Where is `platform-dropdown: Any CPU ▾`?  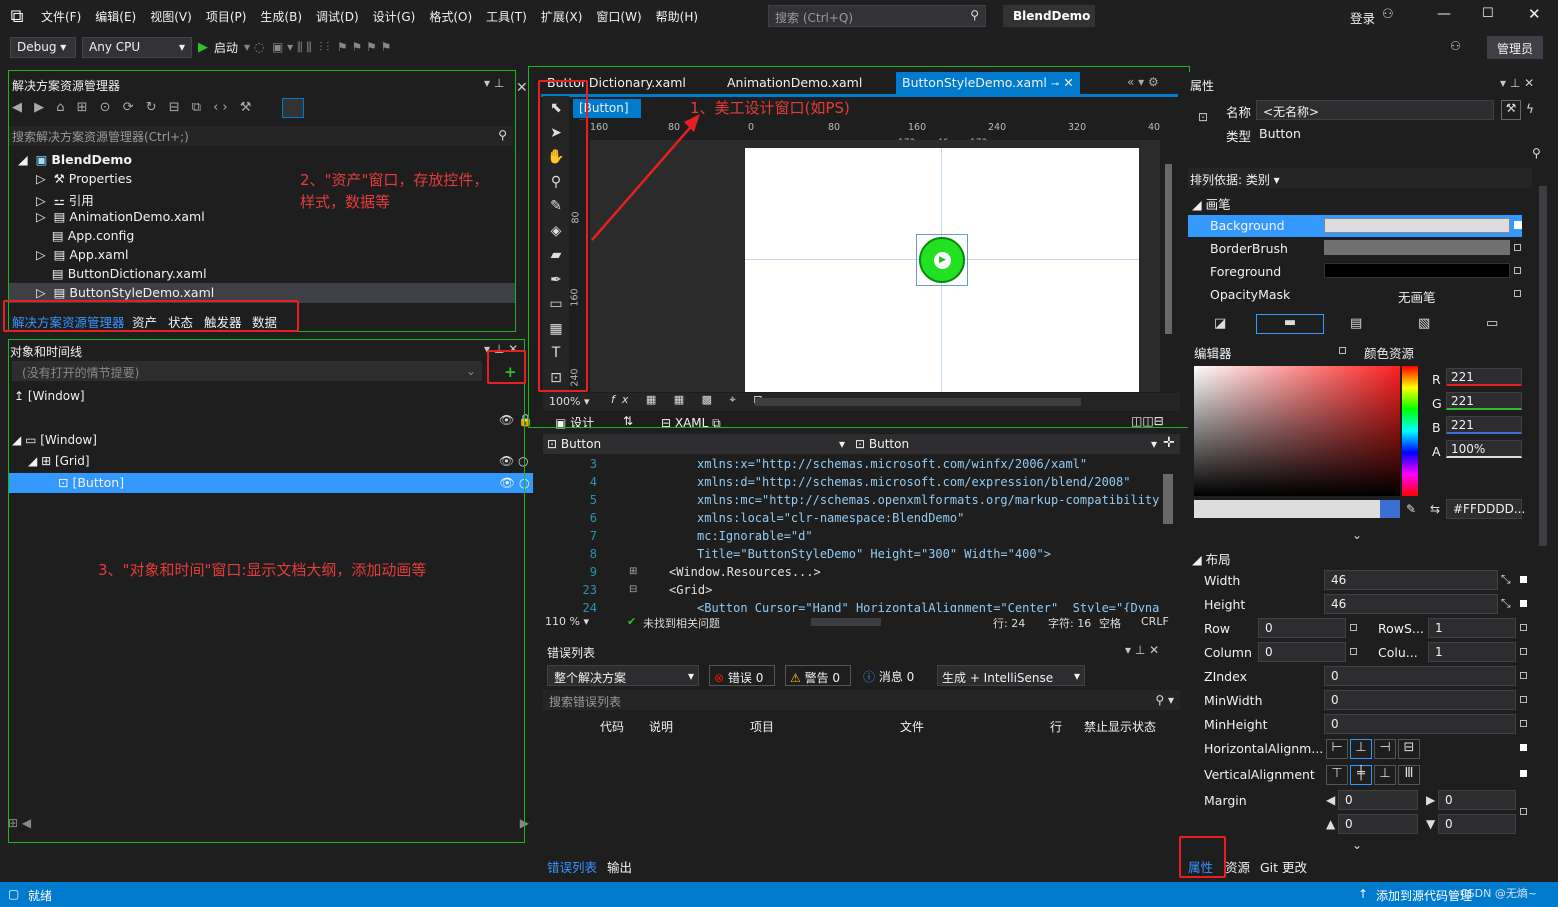
platform-dropdown: Any CPU ▾ is located at coordinates (137, 47).